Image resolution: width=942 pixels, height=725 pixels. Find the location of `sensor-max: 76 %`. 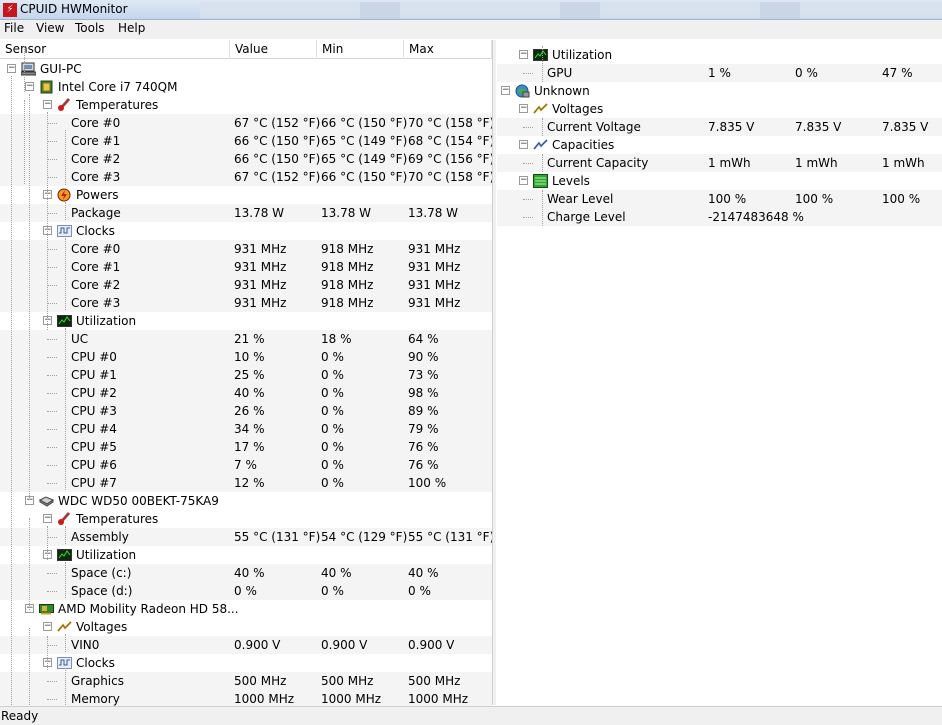

sensor-max: 76 % is located at coordinates (423, 465).